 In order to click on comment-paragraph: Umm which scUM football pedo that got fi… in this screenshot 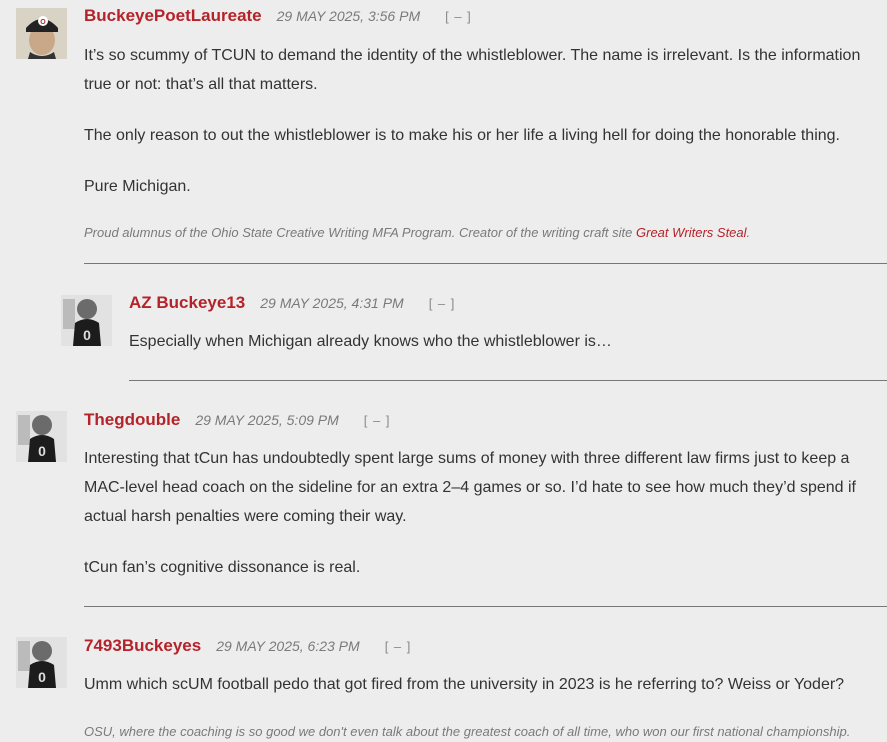, I will do `click(464, 684)`.